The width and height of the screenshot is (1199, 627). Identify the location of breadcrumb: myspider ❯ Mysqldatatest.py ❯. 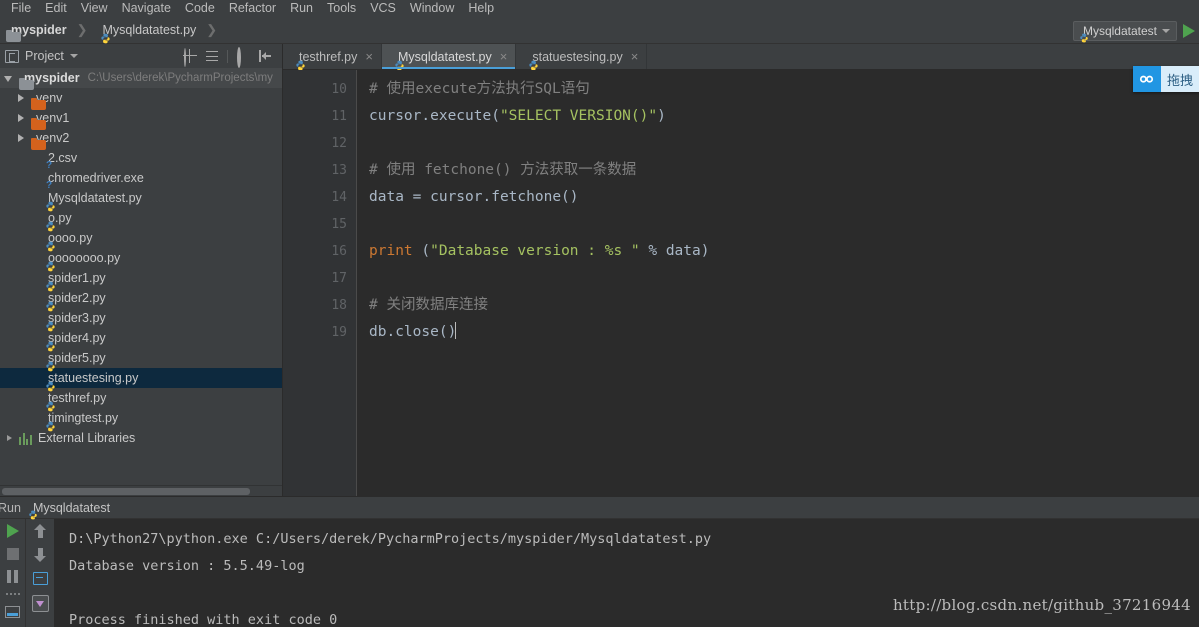
(114, 33).